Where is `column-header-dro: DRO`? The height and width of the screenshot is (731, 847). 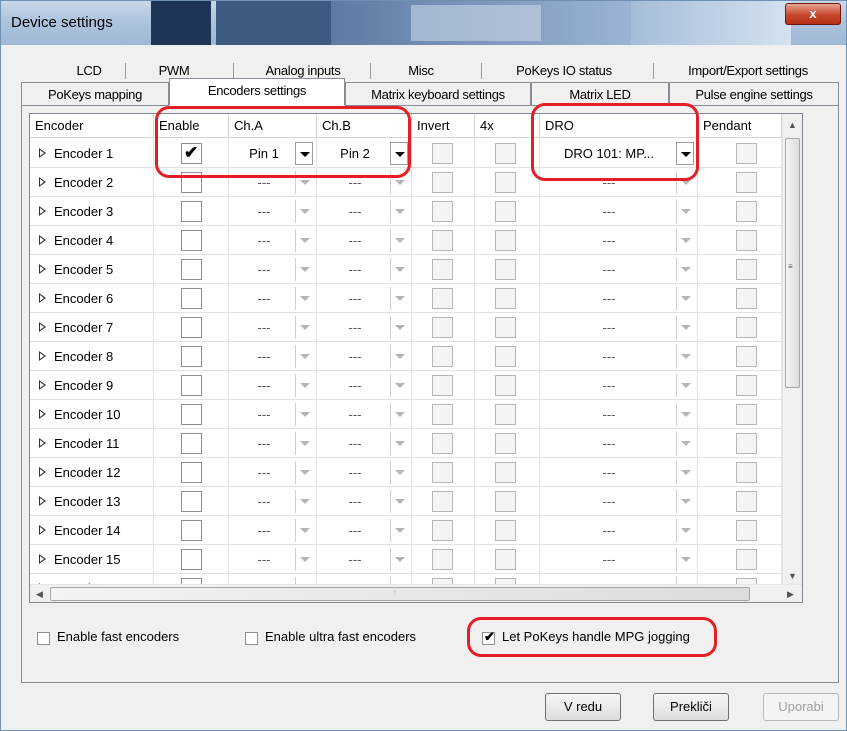 column-header-dro: DRO is located at coordinates (619, 126).